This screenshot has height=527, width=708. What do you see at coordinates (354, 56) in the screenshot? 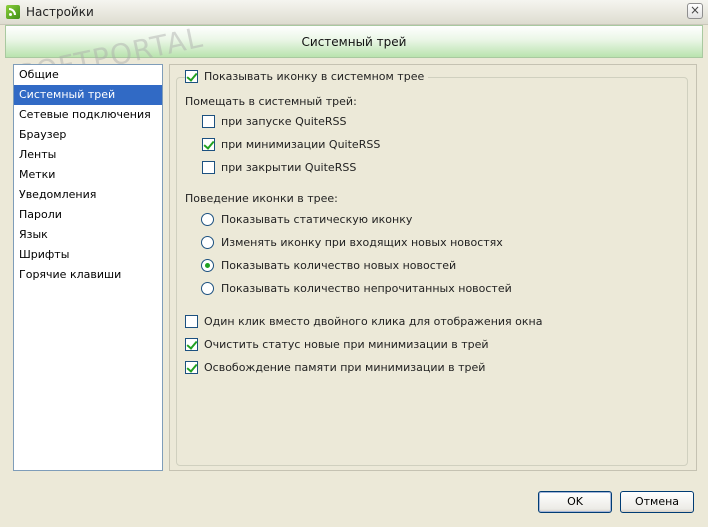
I see `page-header: SOFTPORTAL Системный трей` at bounding box center [354, 56].